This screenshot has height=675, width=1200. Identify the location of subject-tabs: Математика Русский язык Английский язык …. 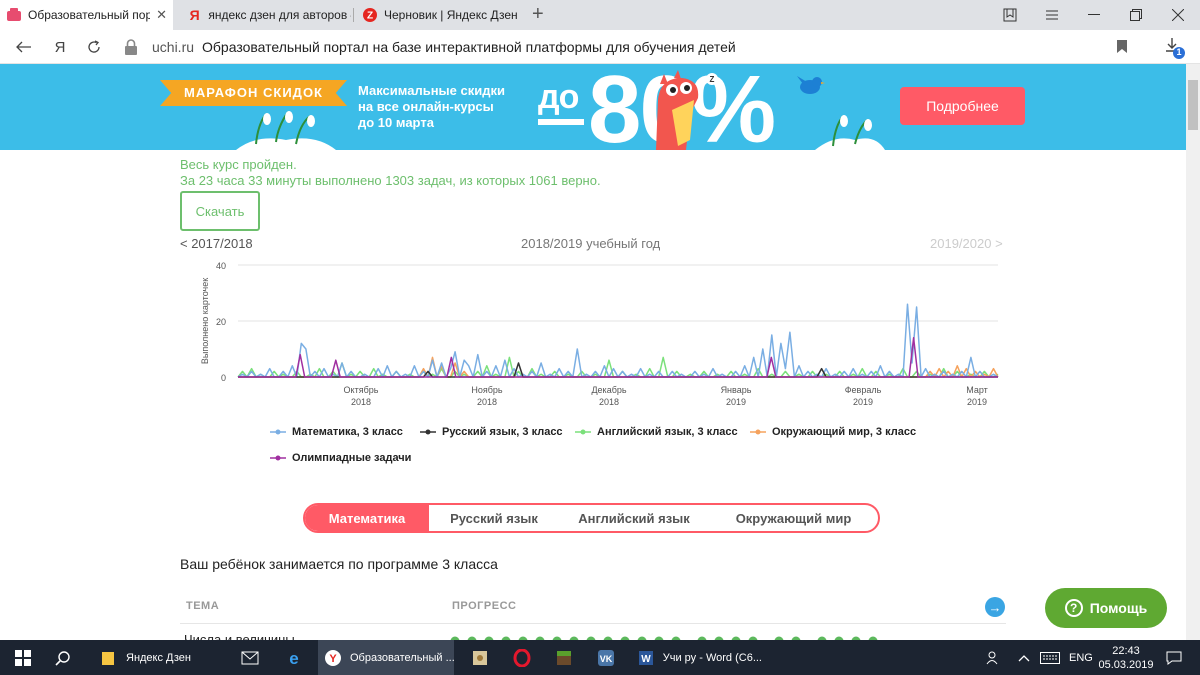
(591, 518).